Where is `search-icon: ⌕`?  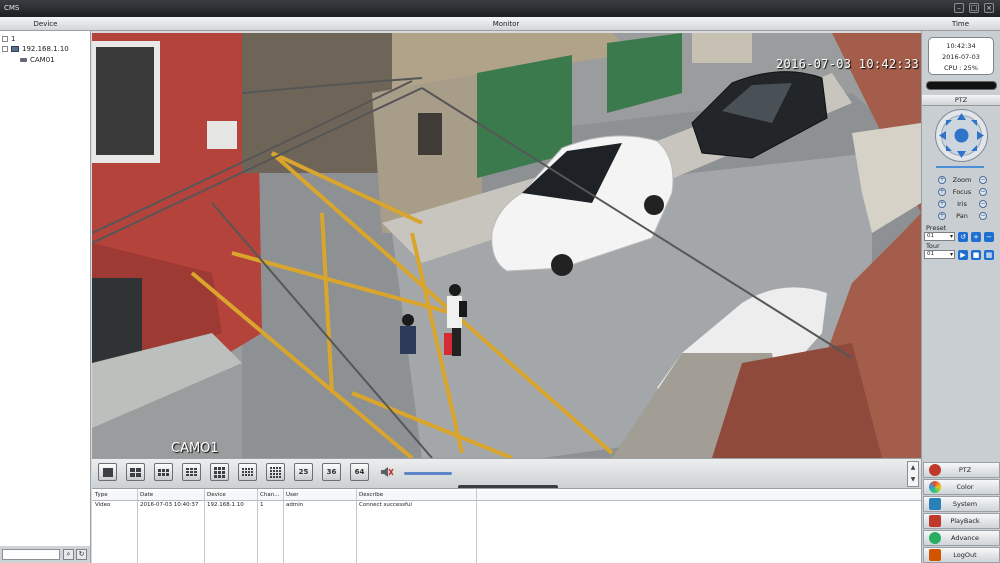
search-icon: ⌕ is located at coordinates (68, 554).